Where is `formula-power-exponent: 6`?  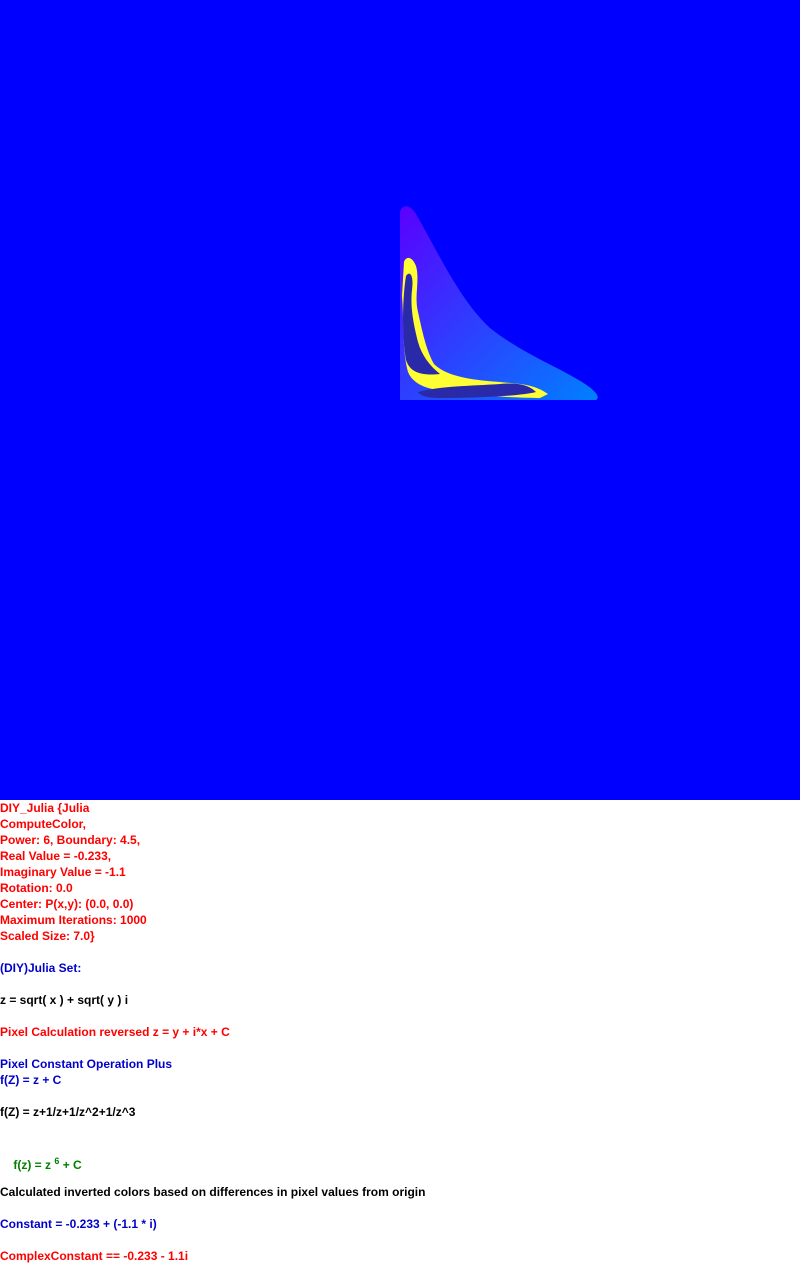
formula-power-exponent: 6 is located at coordinates (57, 1161).